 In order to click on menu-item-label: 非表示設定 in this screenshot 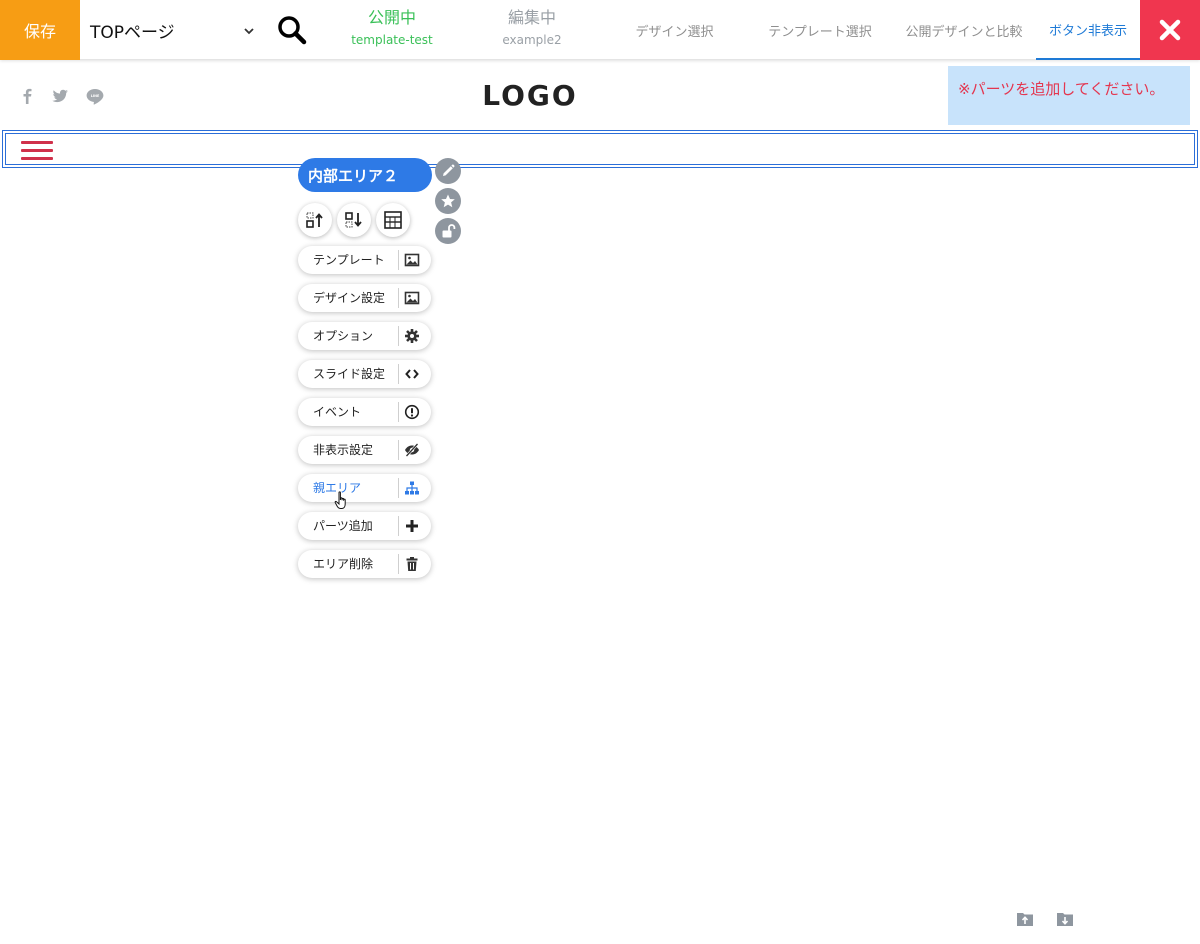, I will do `click(343, 450)`.